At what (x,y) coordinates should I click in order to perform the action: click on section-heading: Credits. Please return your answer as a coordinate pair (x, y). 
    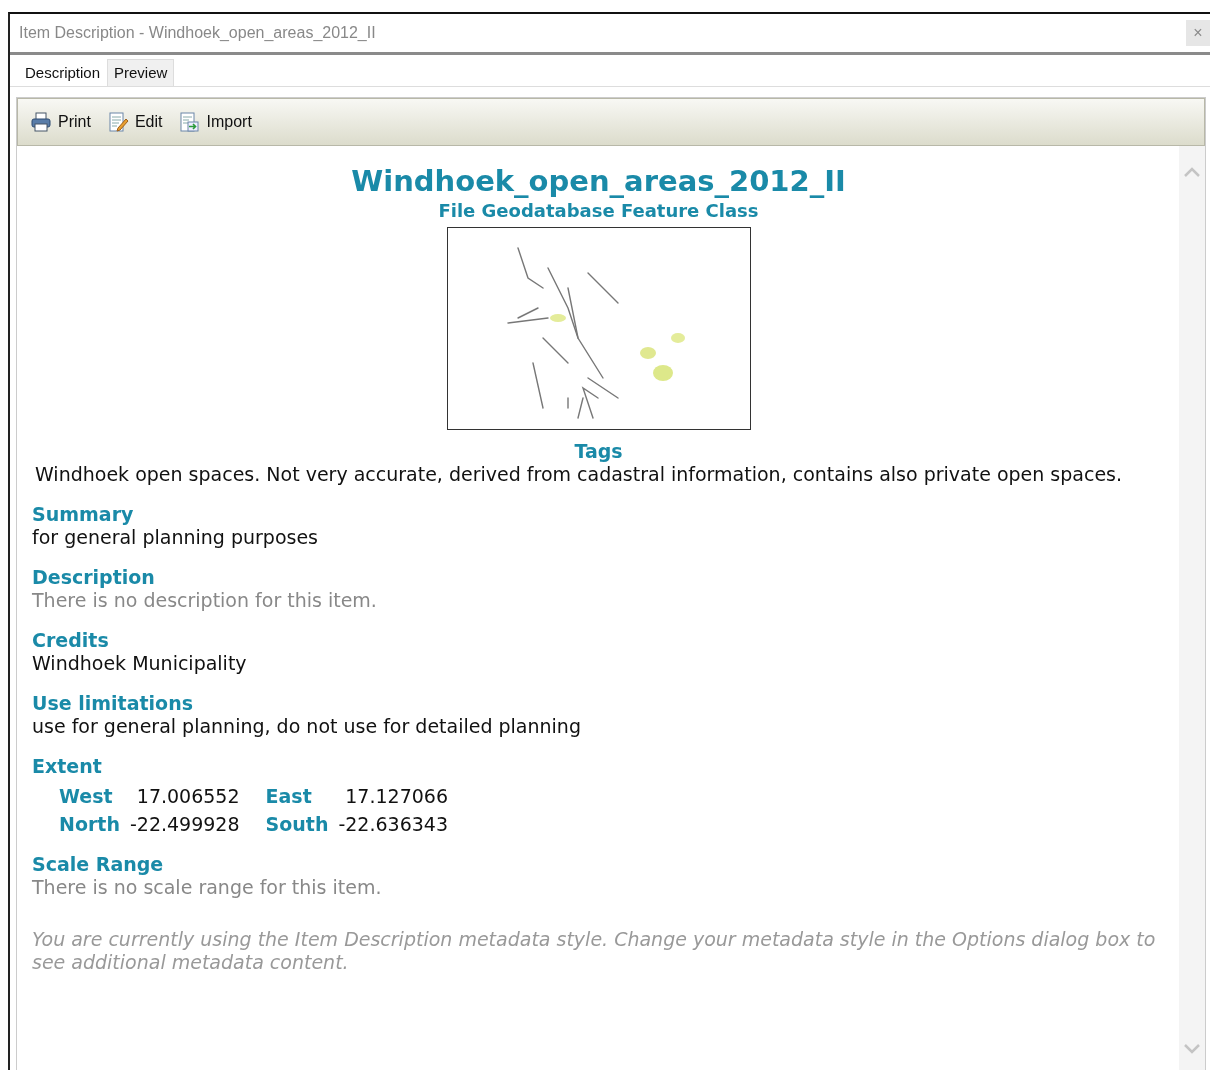
    Looking at the image, I should click on (71, 640).